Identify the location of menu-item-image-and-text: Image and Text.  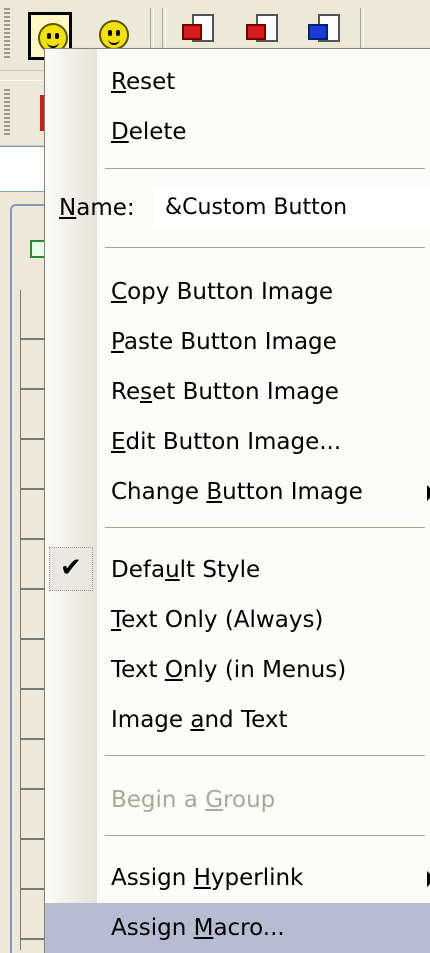
(237, 720).